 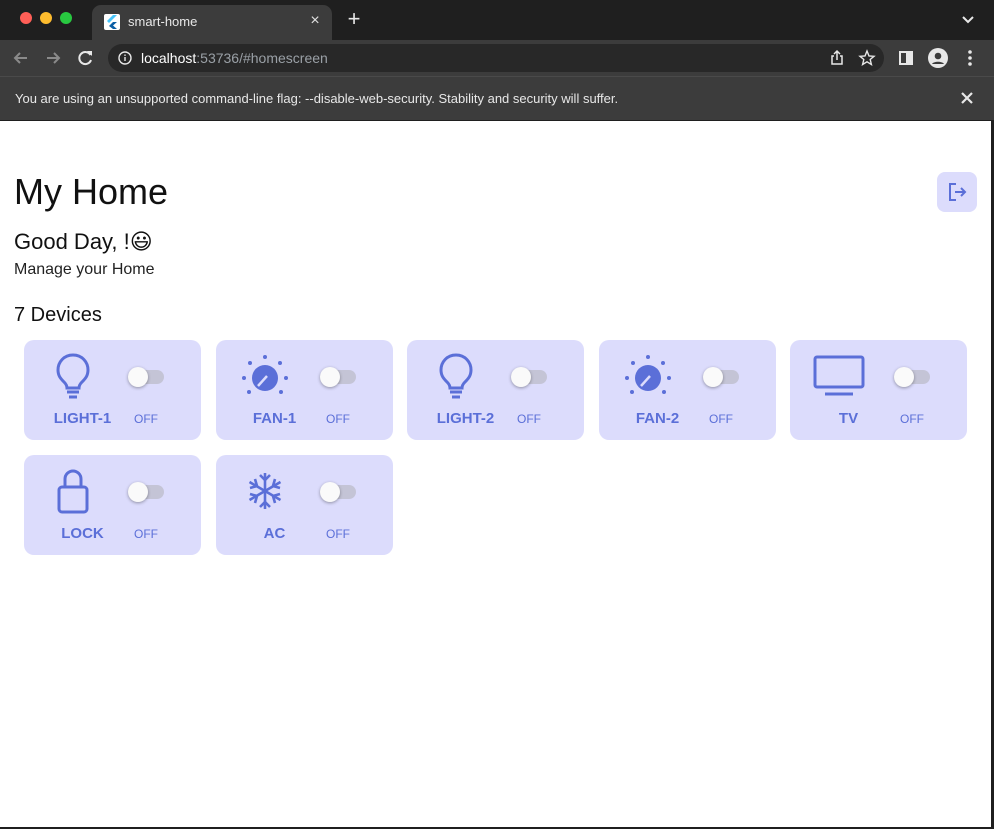 I want to click on side-panel-icon, so click(x=906, y=58).